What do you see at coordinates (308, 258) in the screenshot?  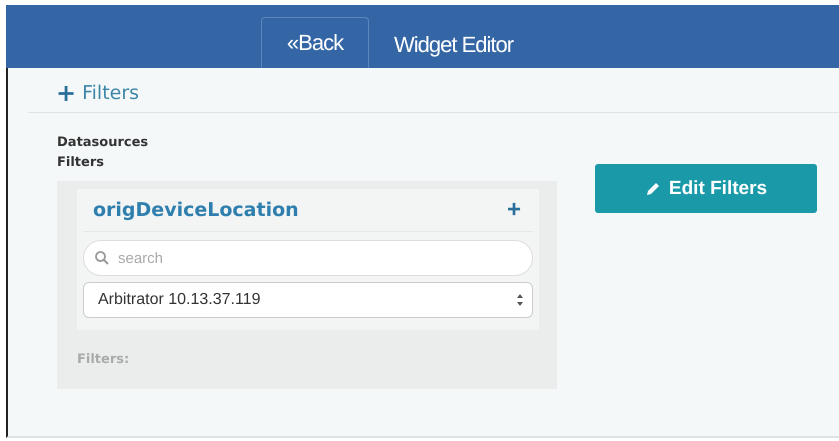 I see `search-field: search` at bounding box center [308, 258].